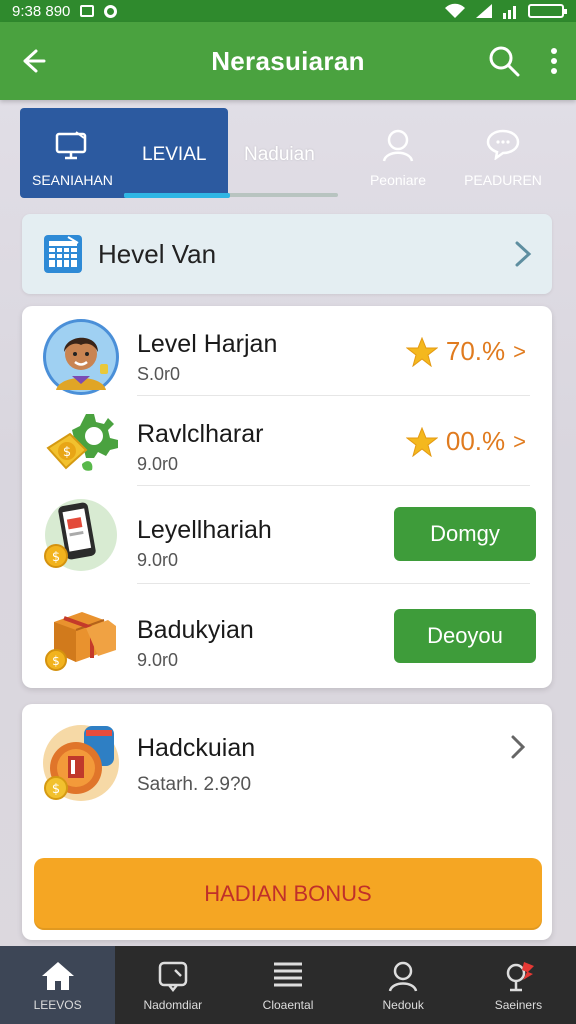  Describe the element at coordinates (157, 253) in the screenshot. I see `hevel-van-title: Hevel Van` at that location.